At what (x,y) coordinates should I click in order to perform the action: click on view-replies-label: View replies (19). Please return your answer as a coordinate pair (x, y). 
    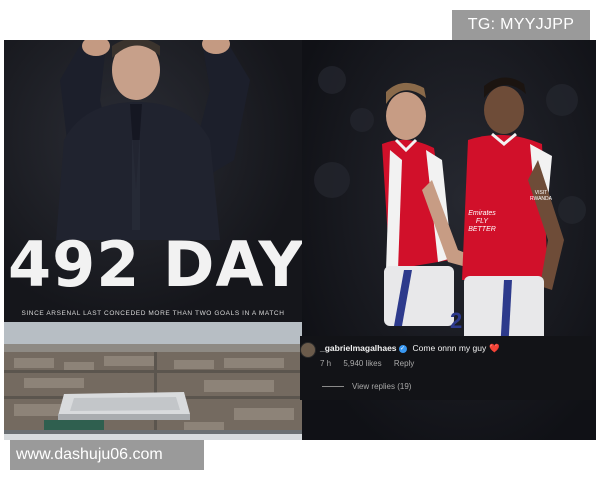
    Looking at the image, I should click on (382, 386).